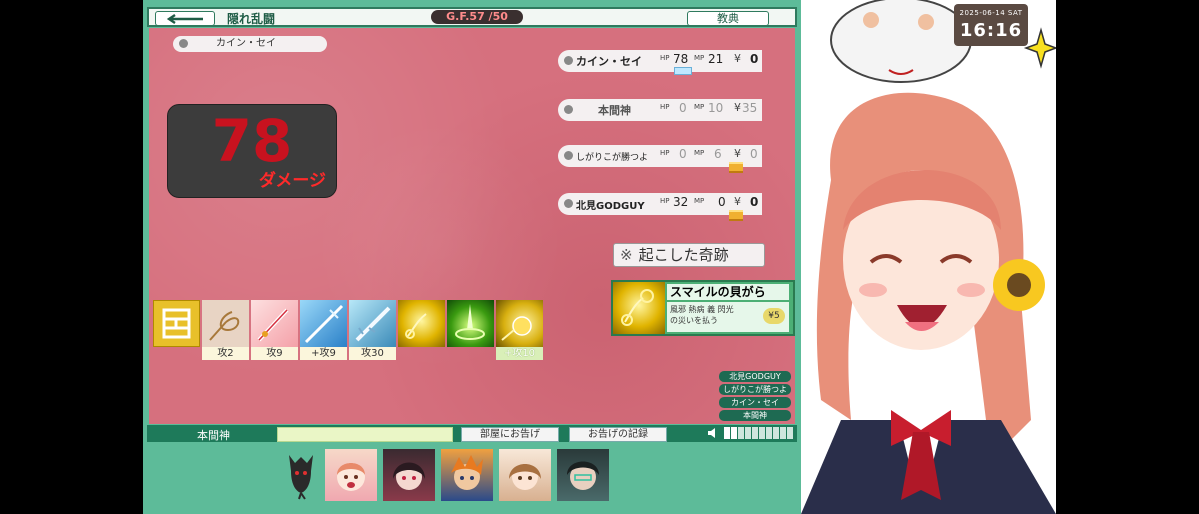 The image size is (1199, 514). Describe the element at coordinates (991, 30) in the screenshot. I see `clock-time: 16:16` at that location.